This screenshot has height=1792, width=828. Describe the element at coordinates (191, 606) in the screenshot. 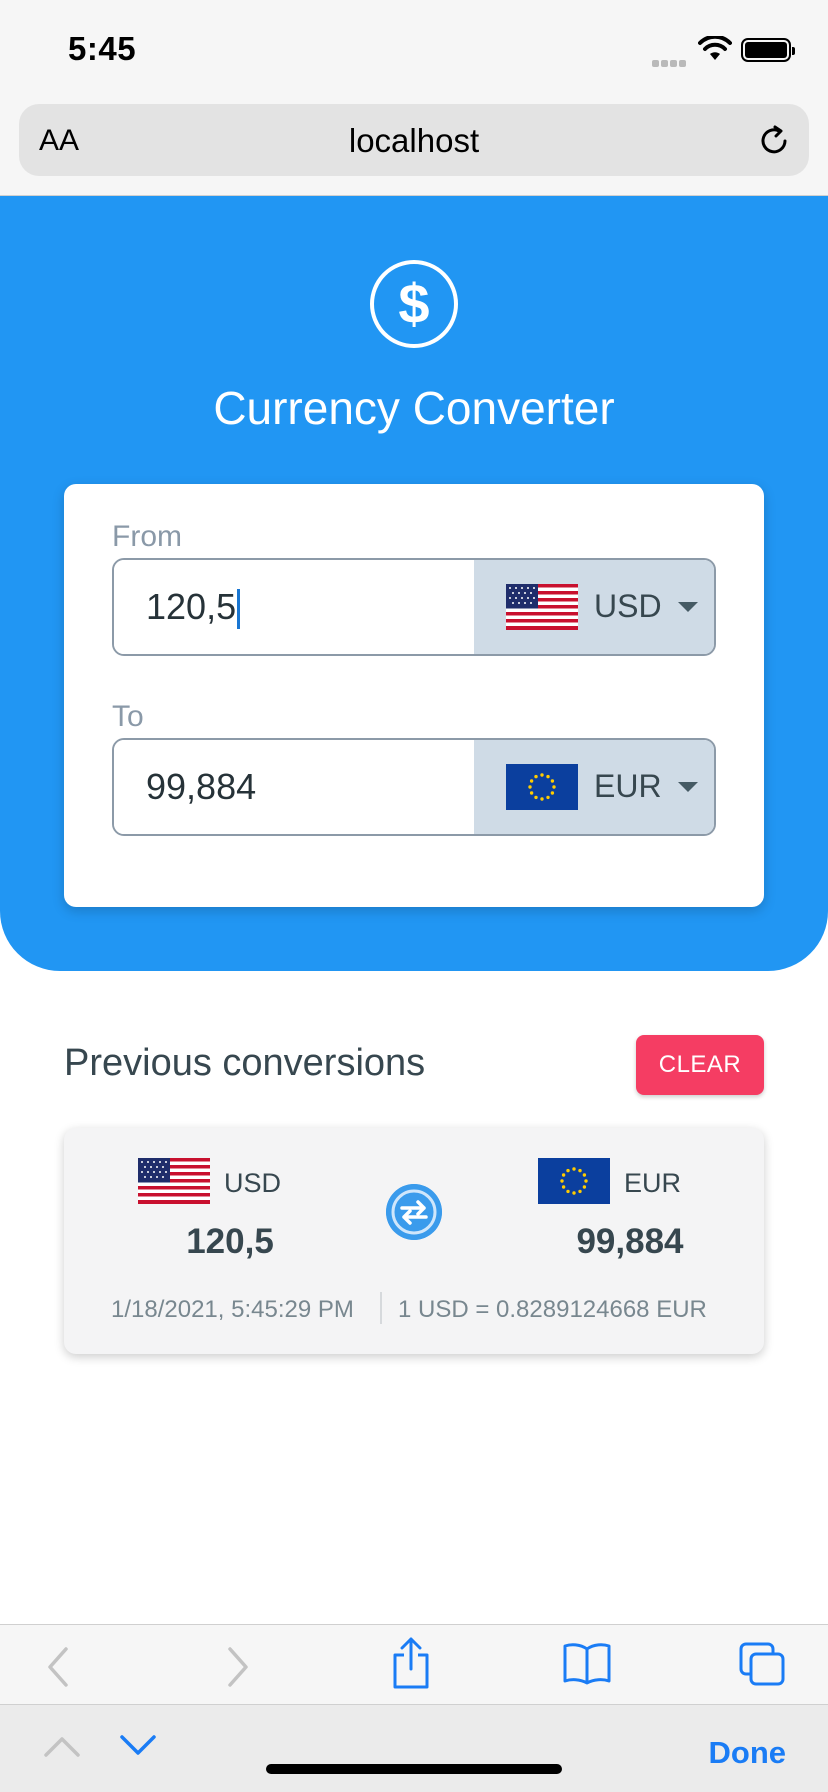

I see `from-amount-value: 120,5` at that location.